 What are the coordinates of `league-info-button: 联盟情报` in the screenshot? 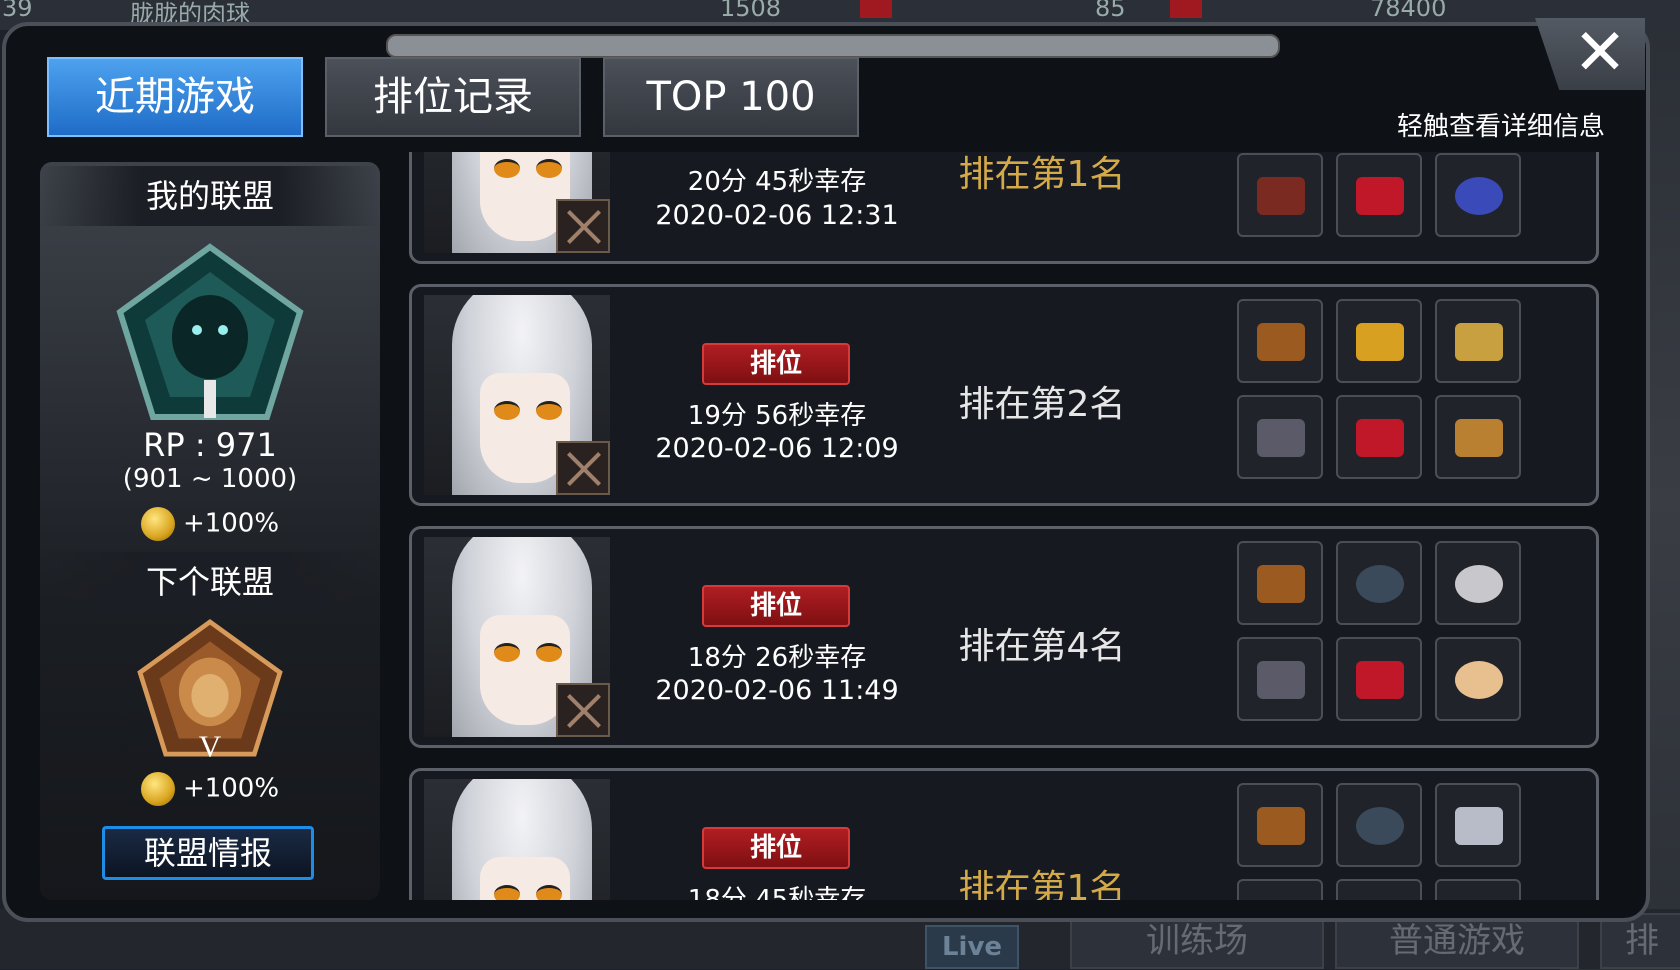 It's located at (208, 853).